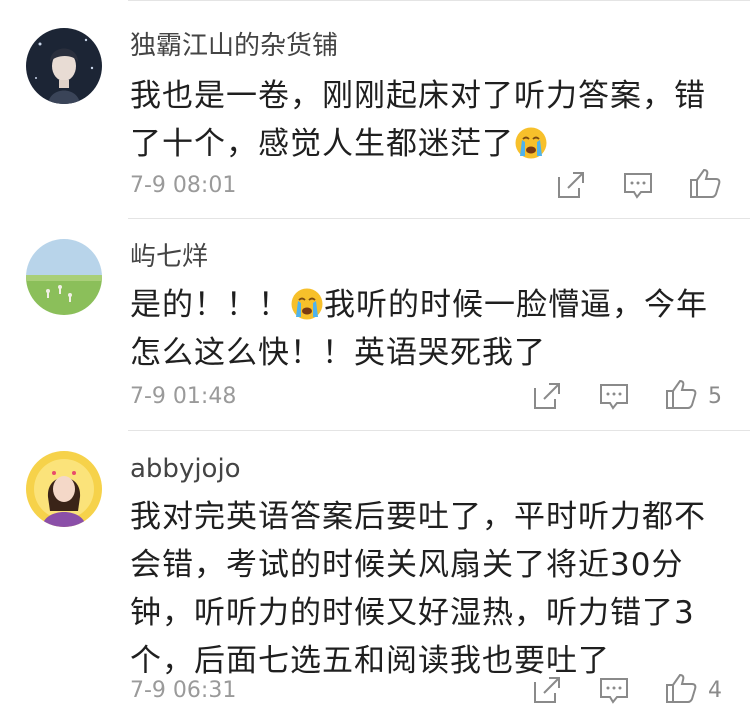 Image resolution: width=750 pixels, height=715 pixels. What do you see at coordinates (183, 185) in the screenshot?
I see `timestamp: 7-9 08:01` at bounding box center [183, 185].